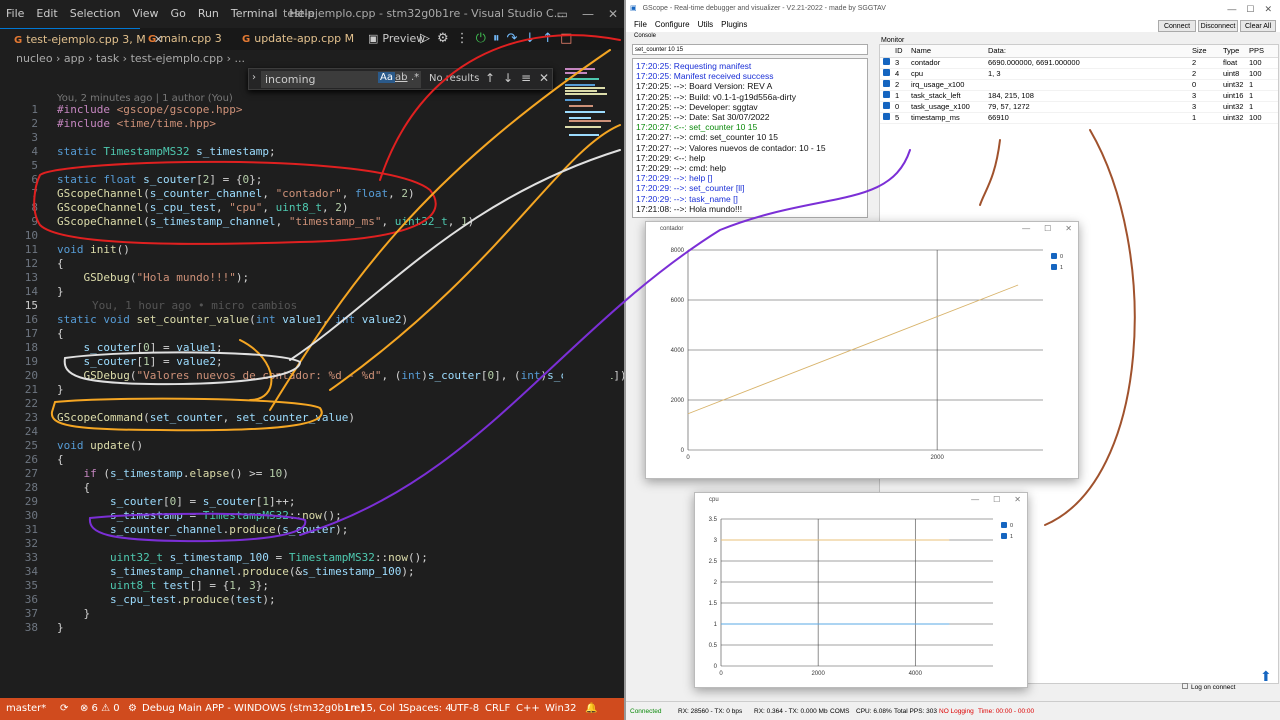 The height and width of the screenshot is (720, 1280). I want to click on plot-window-cpu: cpu — ☐ ✕ 0 0.5 1 1.5 2 2.5 3 3.5 0 2000 4000 0 1, so click(861, 590).